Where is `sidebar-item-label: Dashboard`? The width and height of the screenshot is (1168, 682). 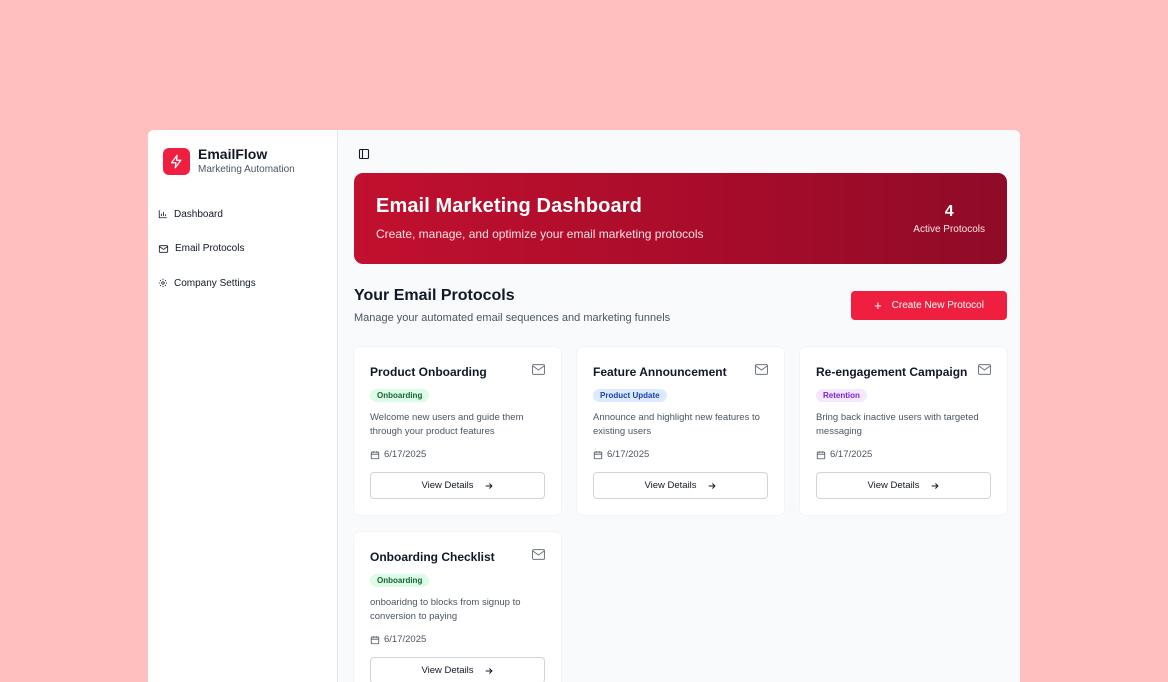
sidebar-item-label: Dashboard is located at coordinates (198, 214).